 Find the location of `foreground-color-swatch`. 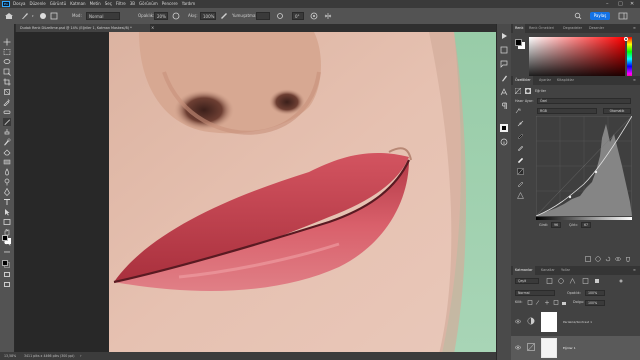

foreground-color-swatch is located at coordinates (5, 263).